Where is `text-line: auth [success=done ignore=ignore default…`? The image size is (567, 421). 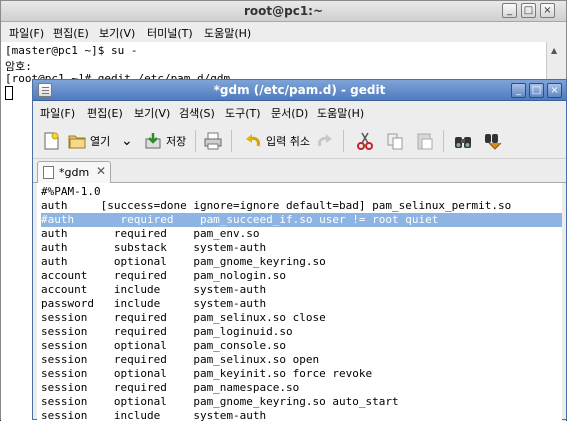 text-line: auth [success=done ignore=ignore default… is located at coordinates (276, 205).